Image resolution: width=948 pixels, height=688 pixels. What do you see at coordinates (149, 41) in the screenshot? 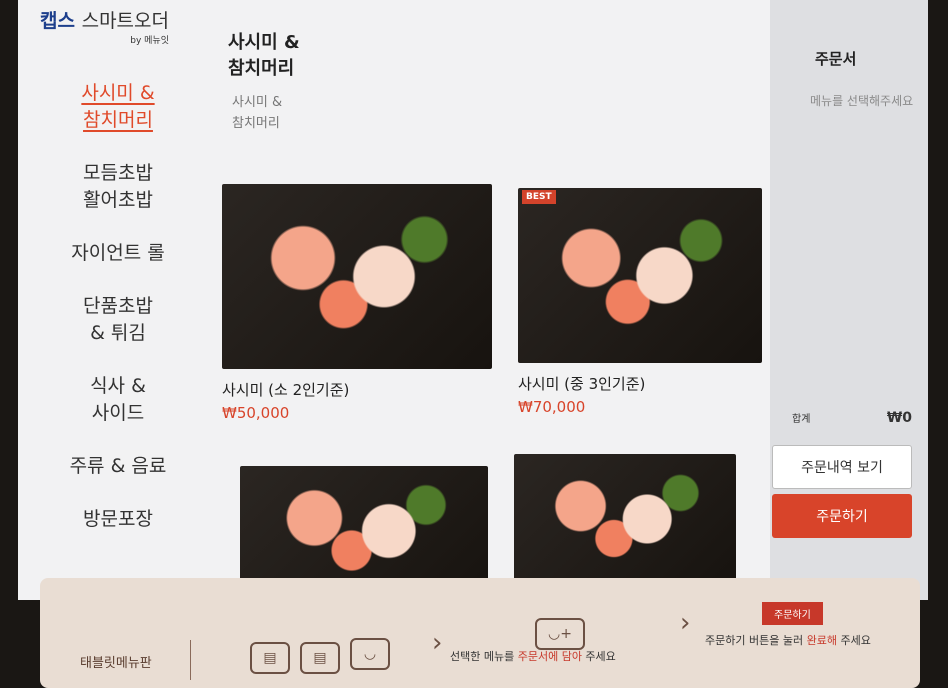
I see `by-label: by 메뉴잇` at bounding box center [149, 41].